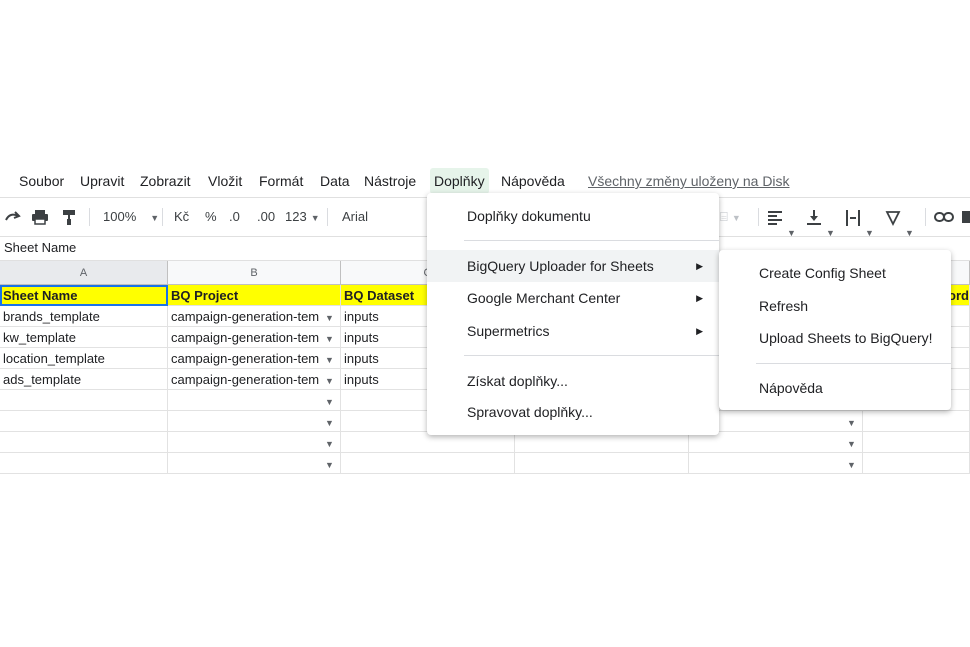 The width and height of the screenshot is (970, 647). What do you see at coordinates (846, 338) in the screenshot?
I see `menu-item-label: Upload Sheets to BigQuery!` at bounding box center [846, 338].